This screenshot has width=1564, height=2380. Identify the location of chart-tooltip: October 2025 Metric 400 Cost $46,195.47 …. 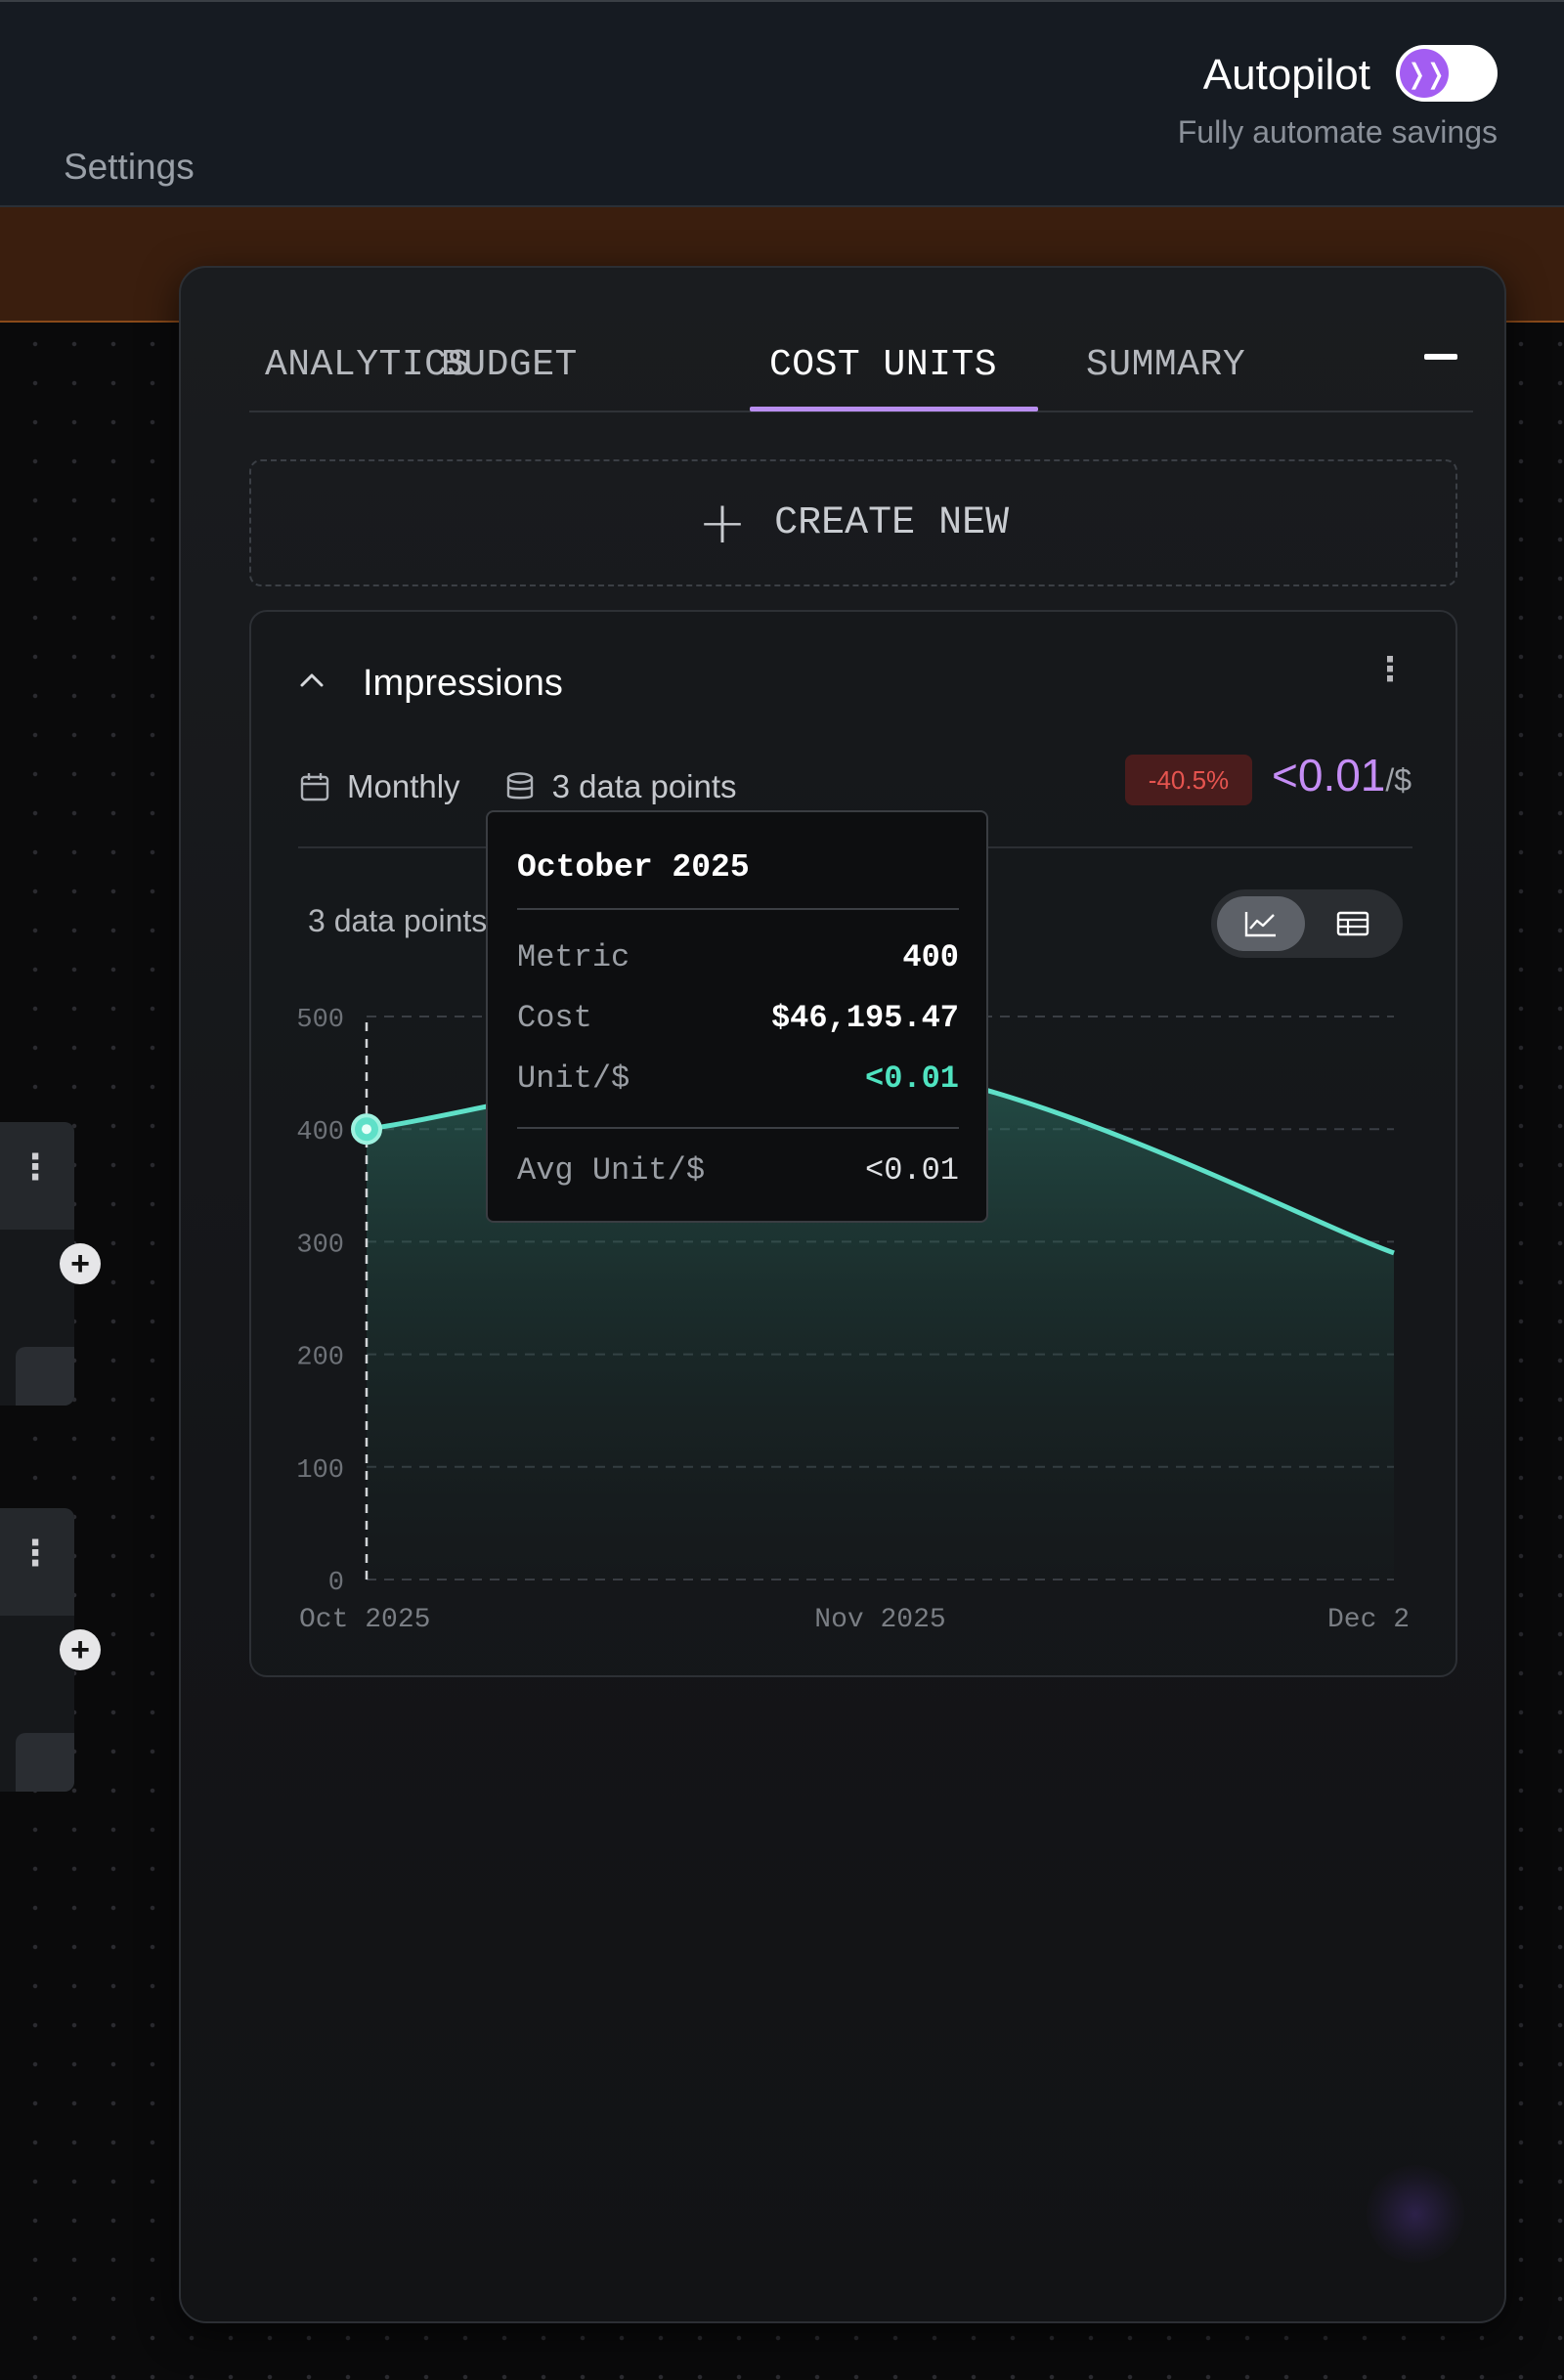
(737, 1016).